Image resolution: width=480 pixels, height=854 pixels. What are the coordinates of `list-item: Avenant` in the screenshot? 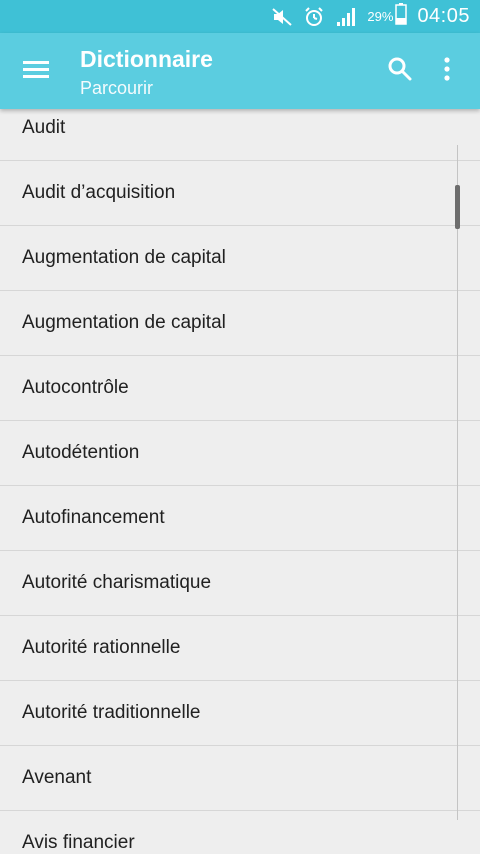 It's located at (240, 778).